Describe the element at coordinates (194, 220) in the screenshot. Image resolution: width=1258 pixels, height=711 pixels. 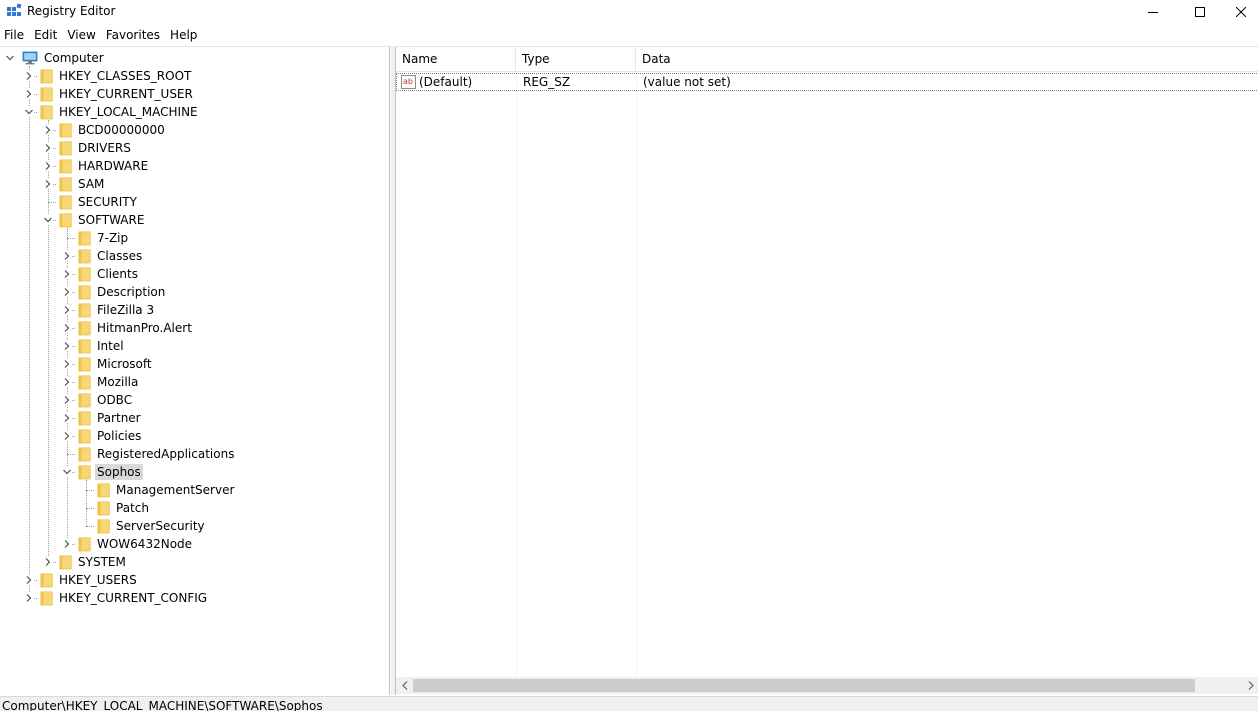
I see `tree-node: SOFTWARE` at that location.